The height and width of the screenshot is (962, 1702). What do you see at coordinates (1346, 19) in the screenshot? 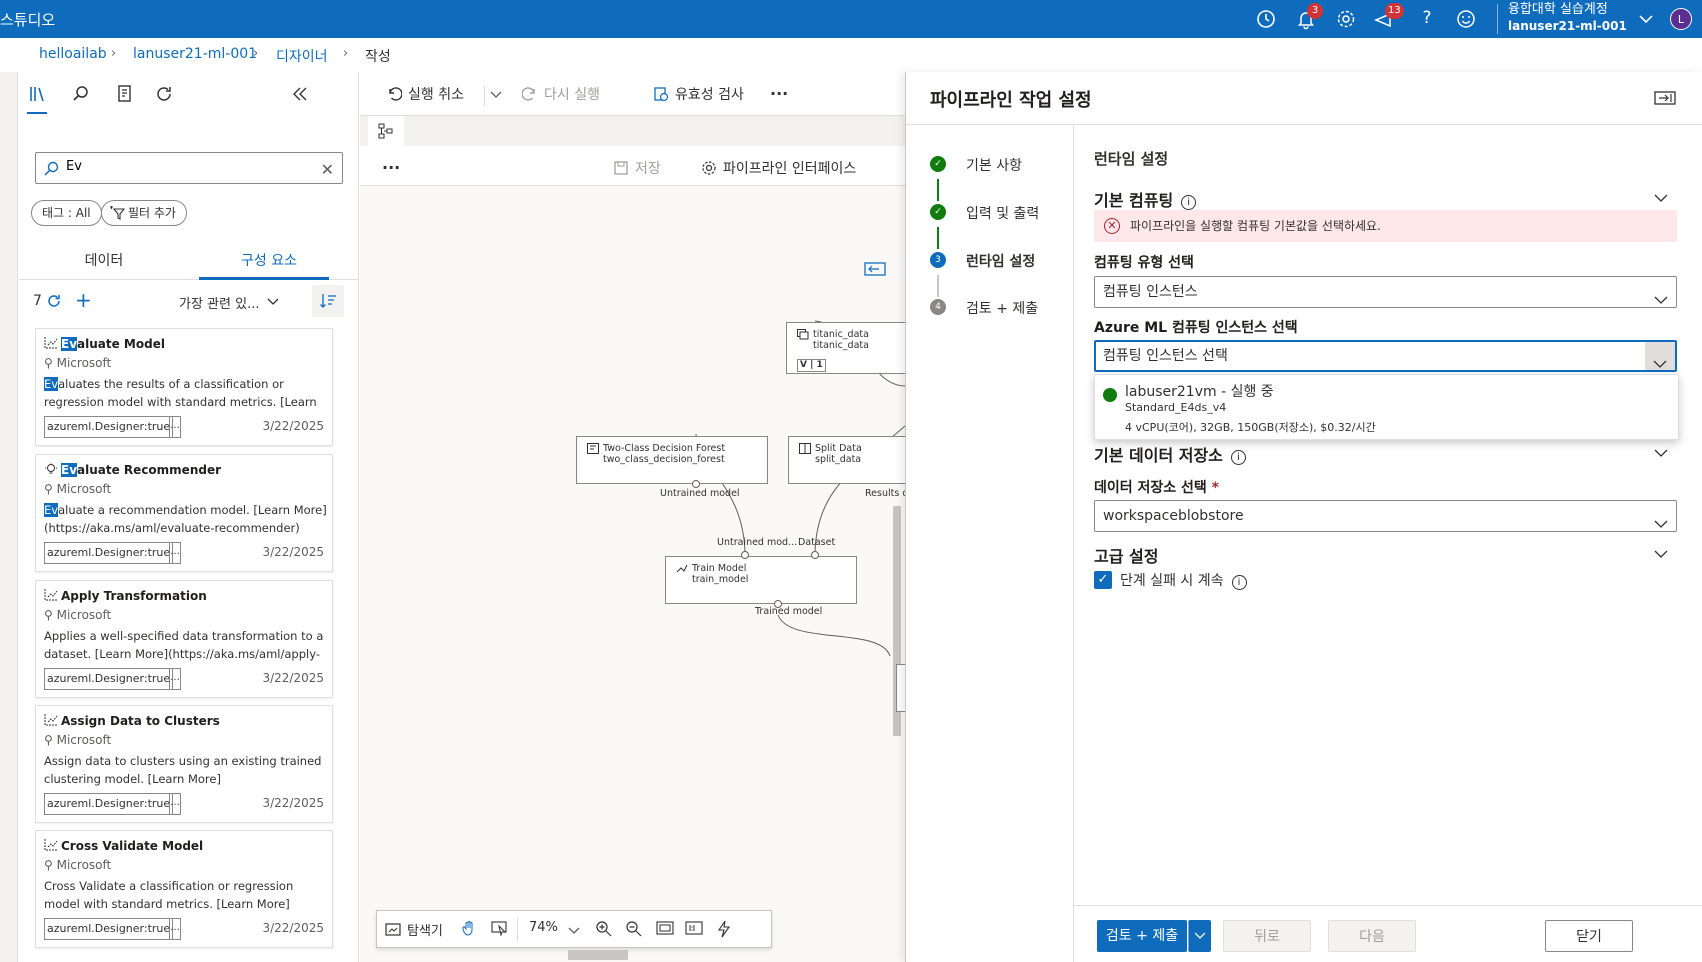
I see `gear-icon` at bounding box center [1346, 19].